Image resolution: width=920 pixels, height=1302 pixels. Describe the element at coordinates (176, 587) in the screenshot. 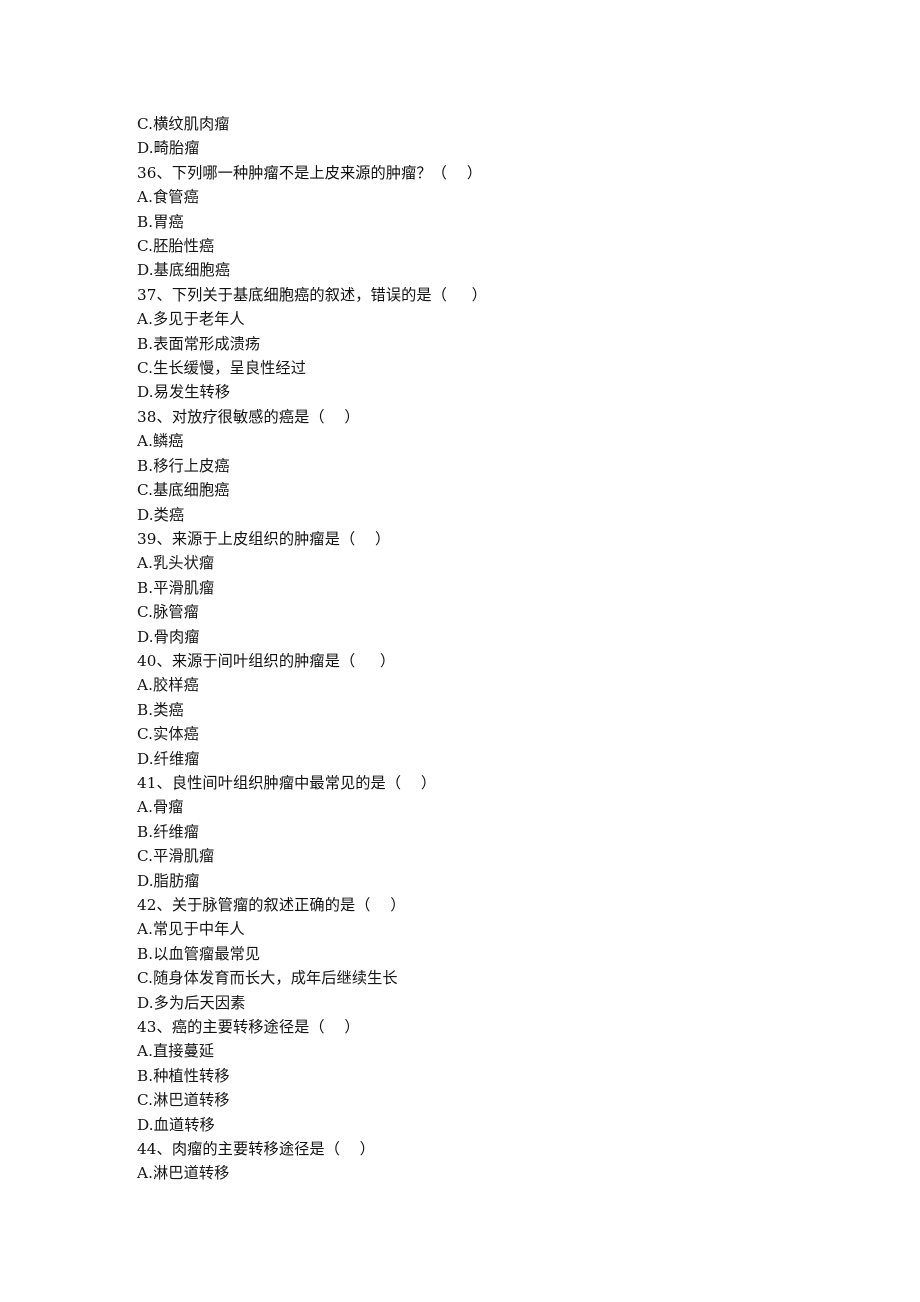

I see `option-line: B.平滑肌瘤` at that location.